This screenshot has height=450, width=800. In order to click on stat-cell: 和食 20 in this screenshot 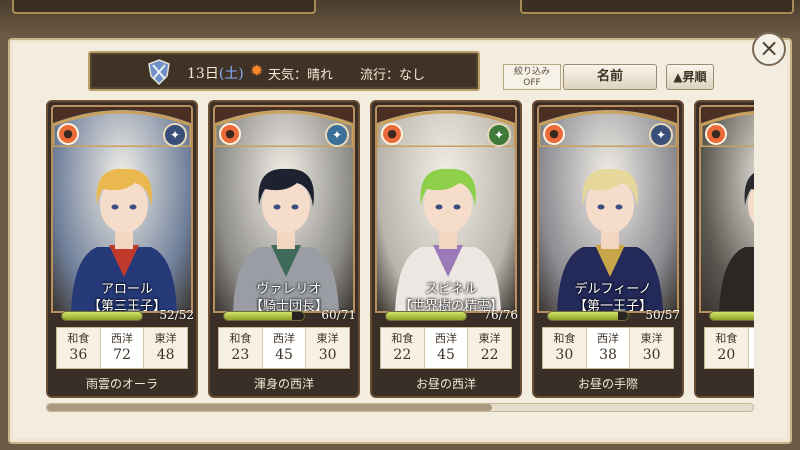, I will do `click(727, 348)`.